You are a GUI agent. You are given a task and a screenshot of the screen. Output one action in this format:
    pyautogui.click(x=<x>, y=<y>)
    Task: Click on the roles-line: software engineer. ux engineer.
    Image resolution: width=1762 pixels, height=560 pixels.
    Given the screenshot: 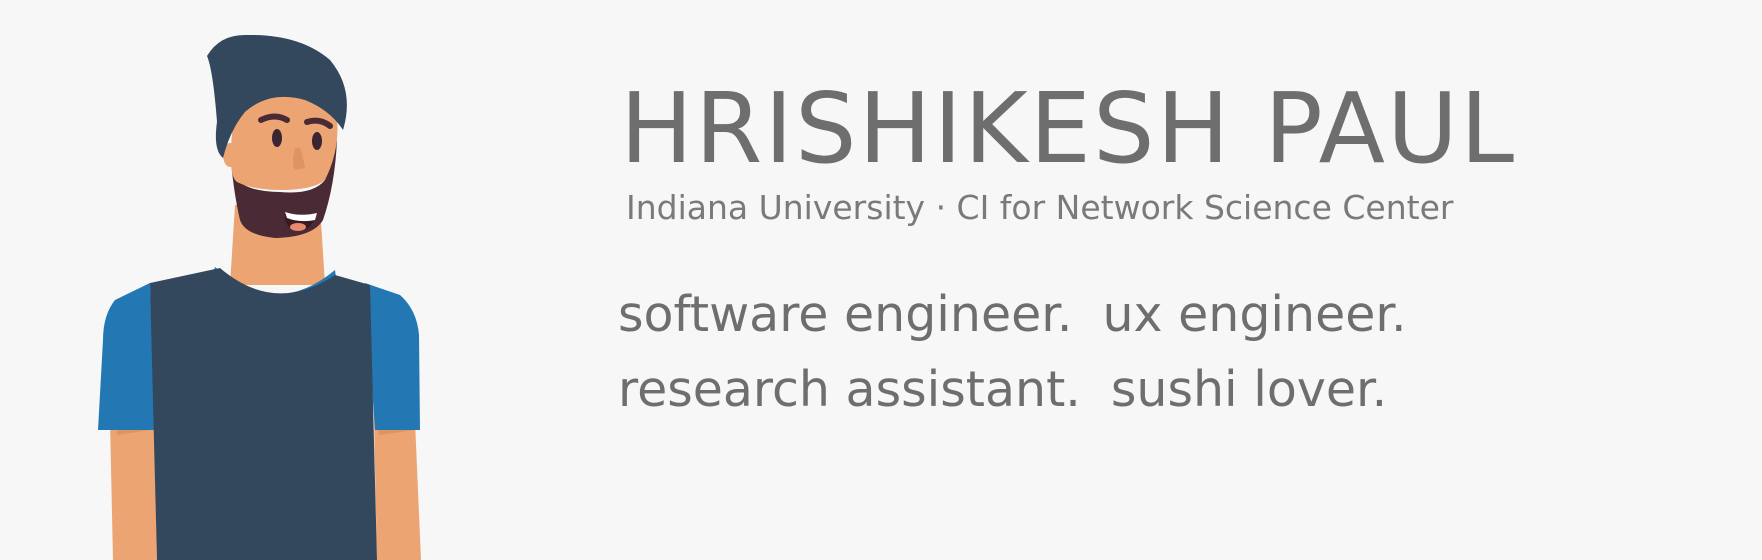 What is the action you would take?
    pyautogui.click(x=1012, y=314)
    